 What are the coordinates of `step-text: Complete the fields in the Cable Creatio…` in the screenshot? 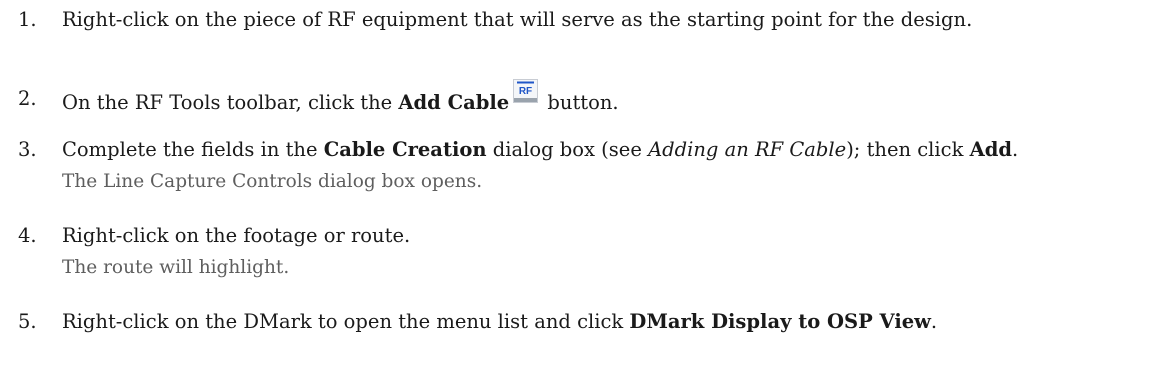 It's located at (540, 150).